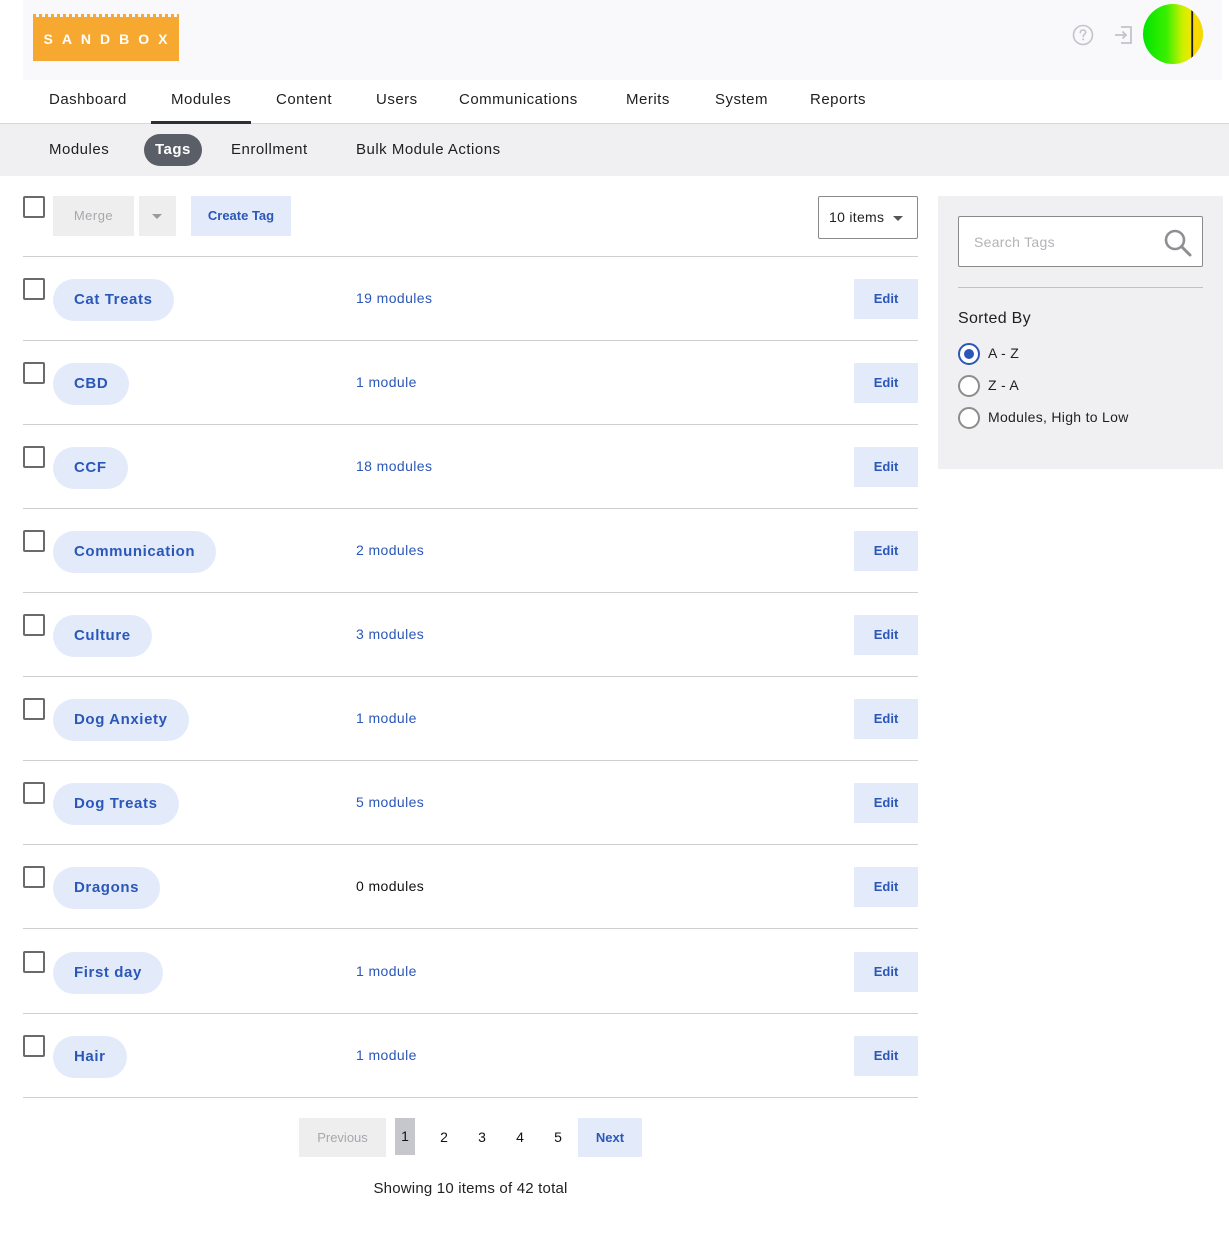  What do you see at coordinates (135, 552) in the screenshot?
I see `tag-pill: Communication` at bounding box center [135, 552].